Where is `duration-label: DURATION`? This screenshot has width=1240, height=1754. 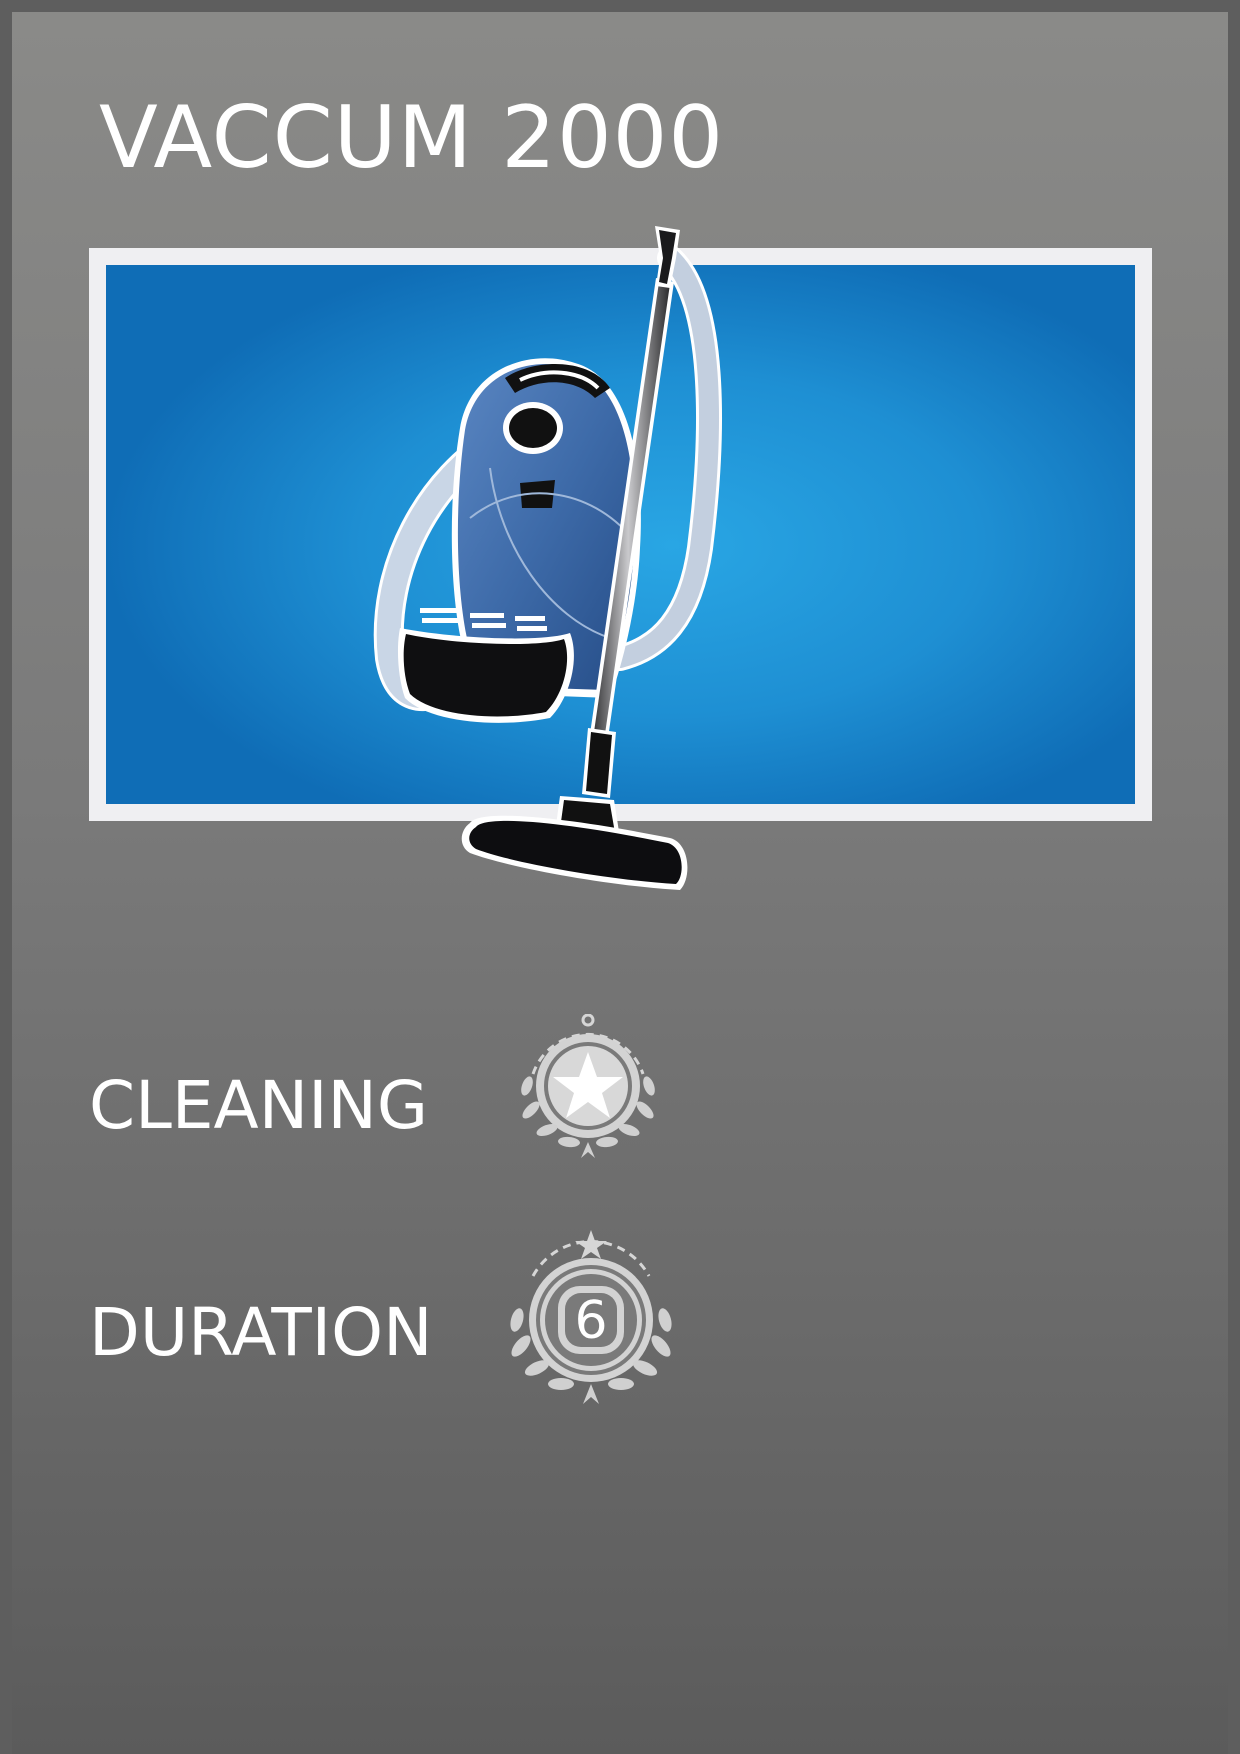
duration-label: DURATION is located at coordinates (261, 1332).